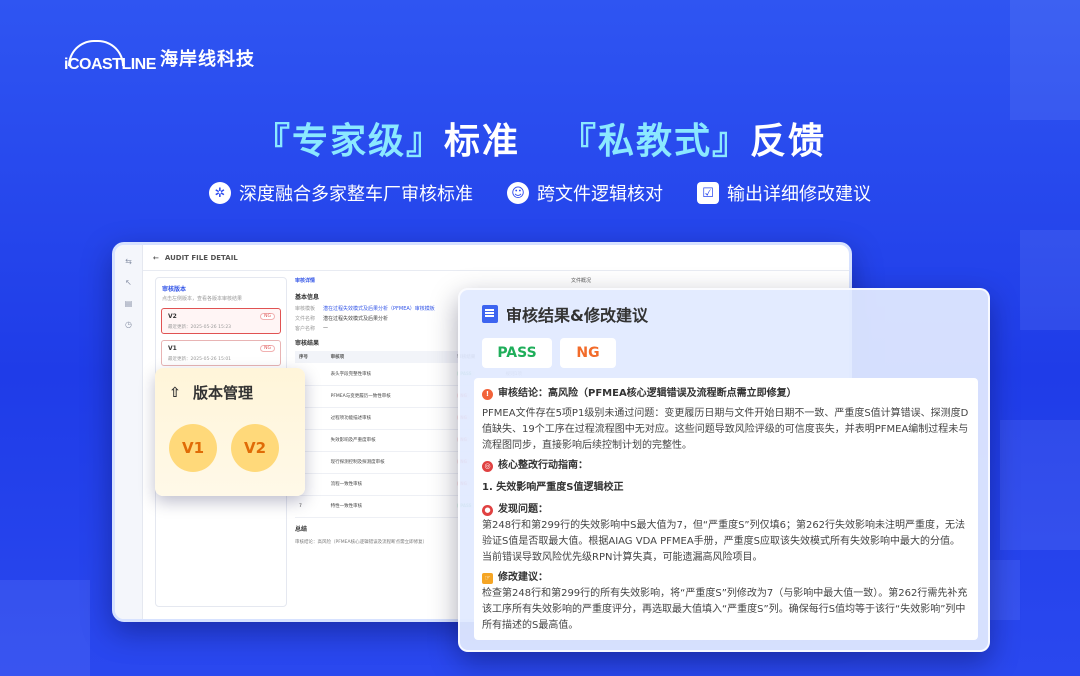 Image resolution: width=1080 pixels, height=676 pixels. What do you see at coordinates (390, 374) in the screenshot?
I see `row-item: 表头字段完整性审核` at bounding box center [390, 374].